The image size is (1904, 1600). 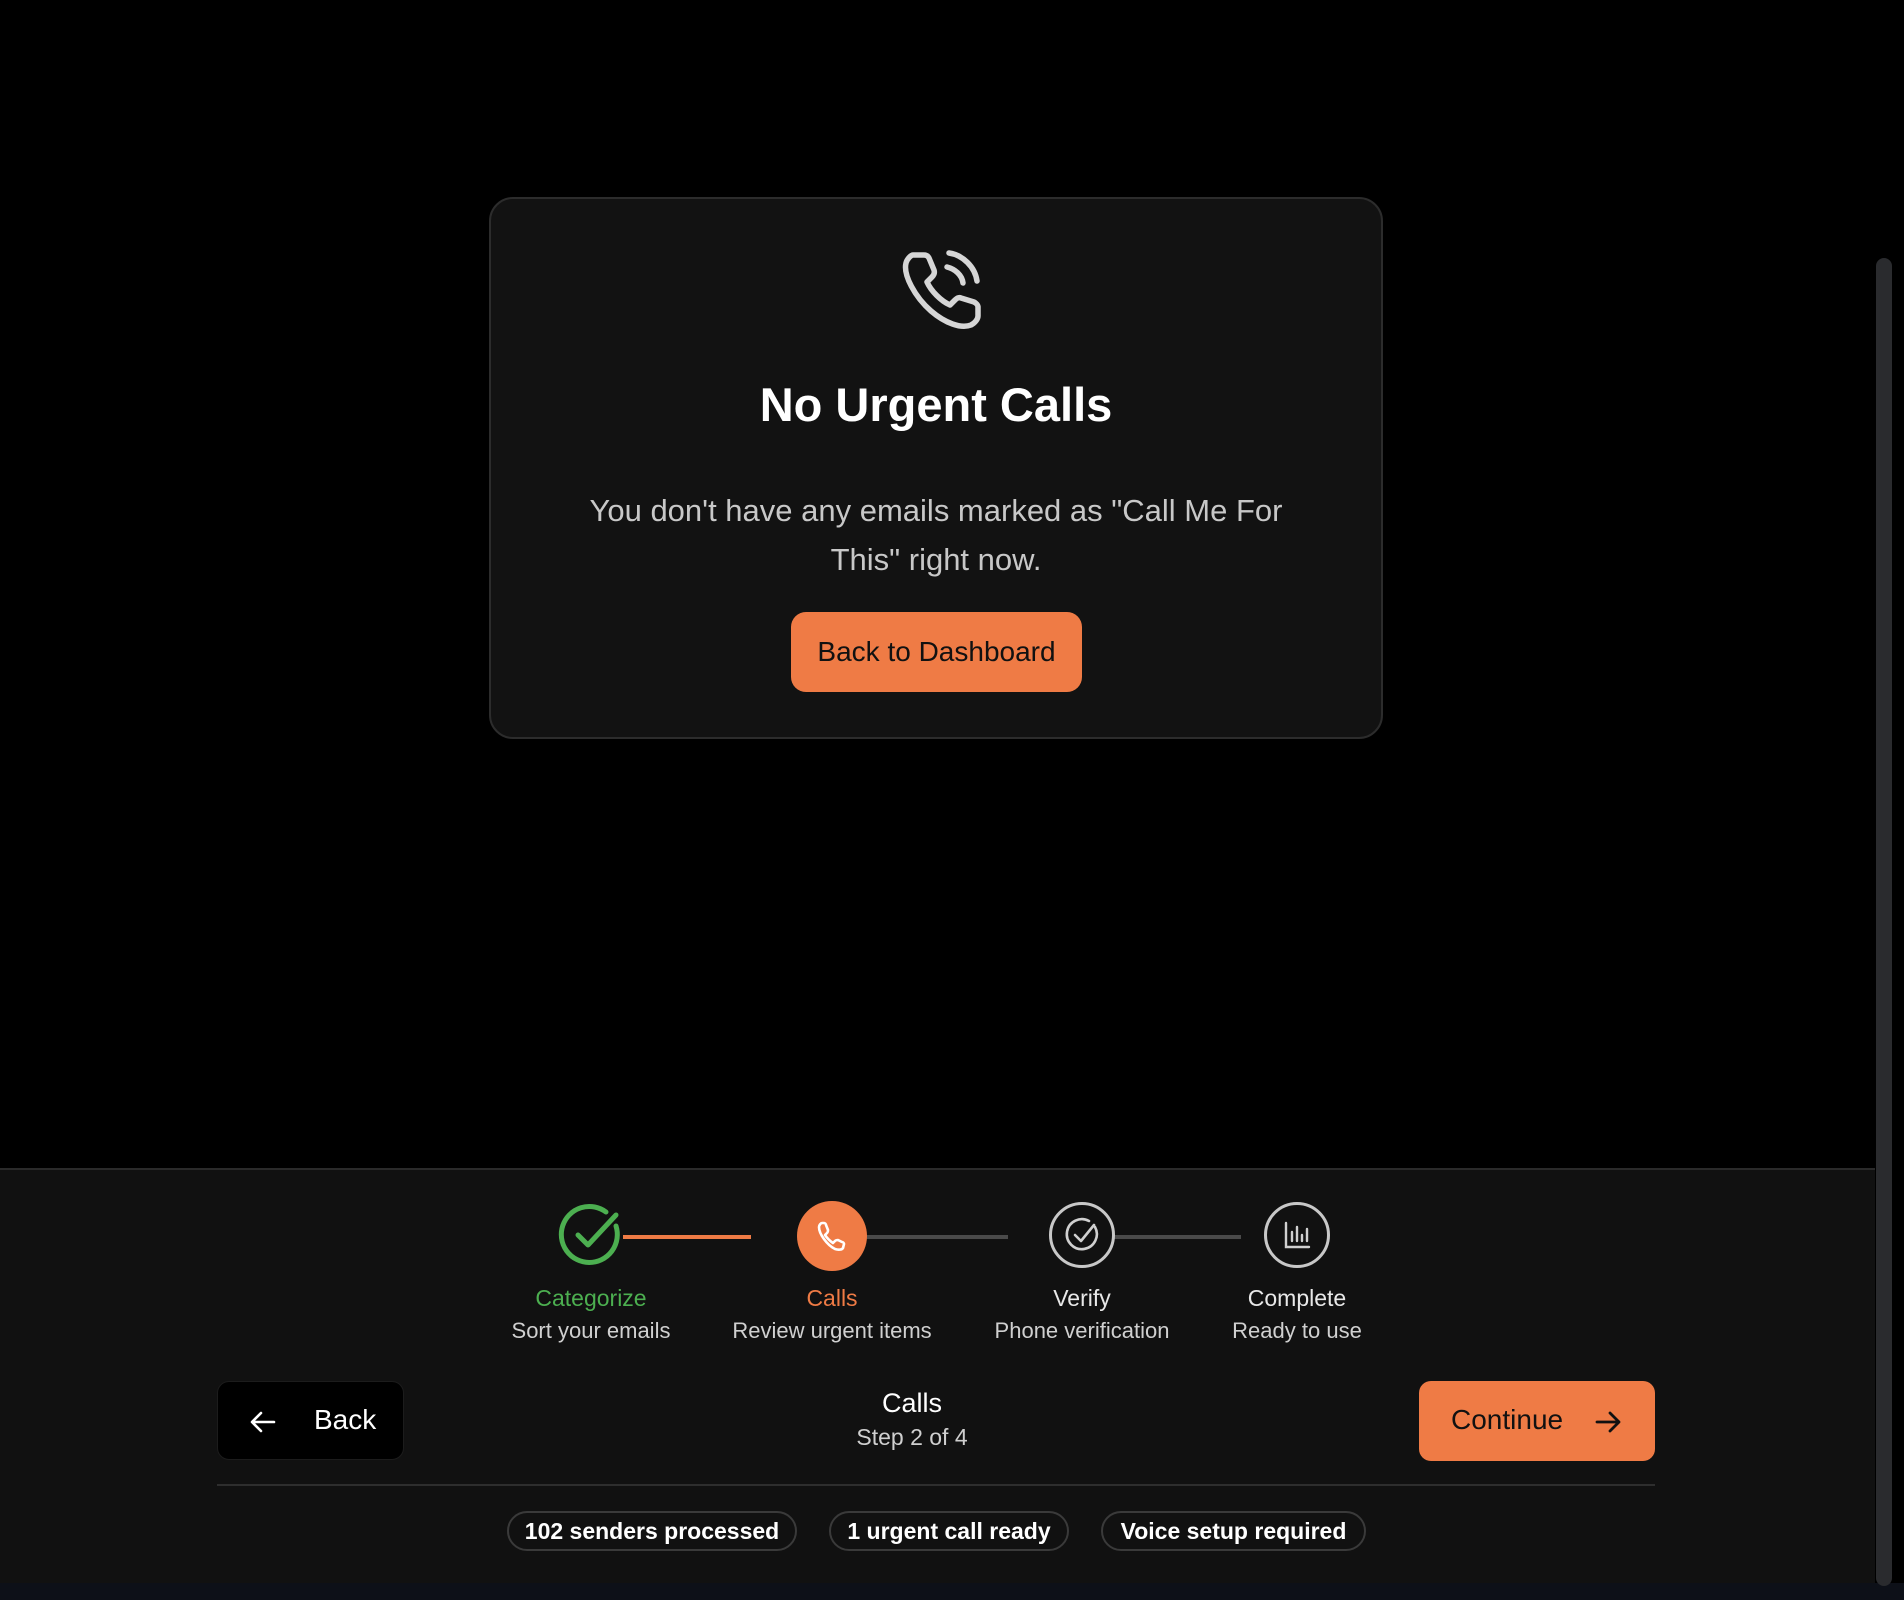 What do you see at coordinates (1297, 1270) in the screenshot?
I see `step-complete: Complete Ready to use` at bounding box center [1297, 1270].